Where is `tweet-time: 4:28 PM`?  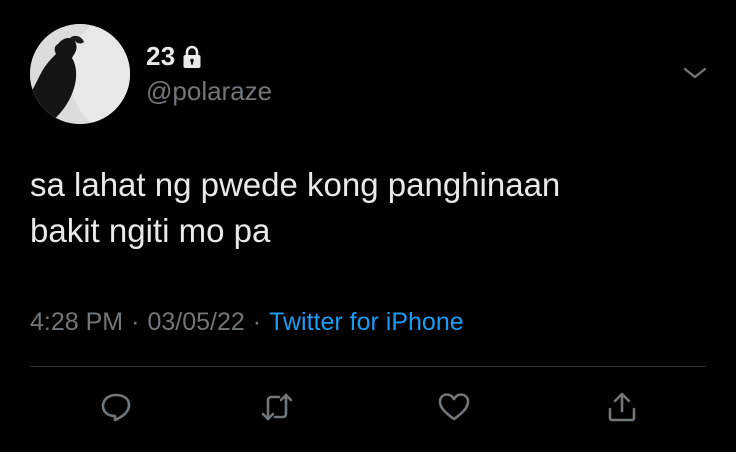
tweet-time: 4:28 PM is located at coordinates (76, 322).